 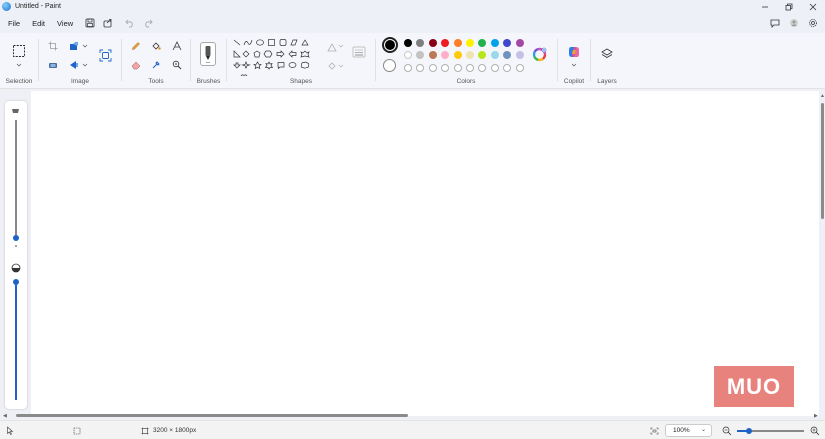 I want to click on rounded-rectangle-shape-icon, so click(x=283, y=42).